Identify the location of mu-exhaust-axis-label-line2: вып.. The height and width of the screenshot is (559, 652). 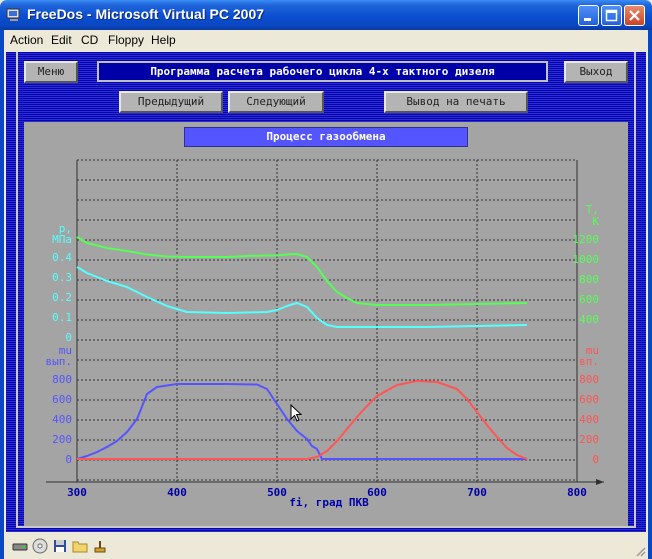
(59, 361).